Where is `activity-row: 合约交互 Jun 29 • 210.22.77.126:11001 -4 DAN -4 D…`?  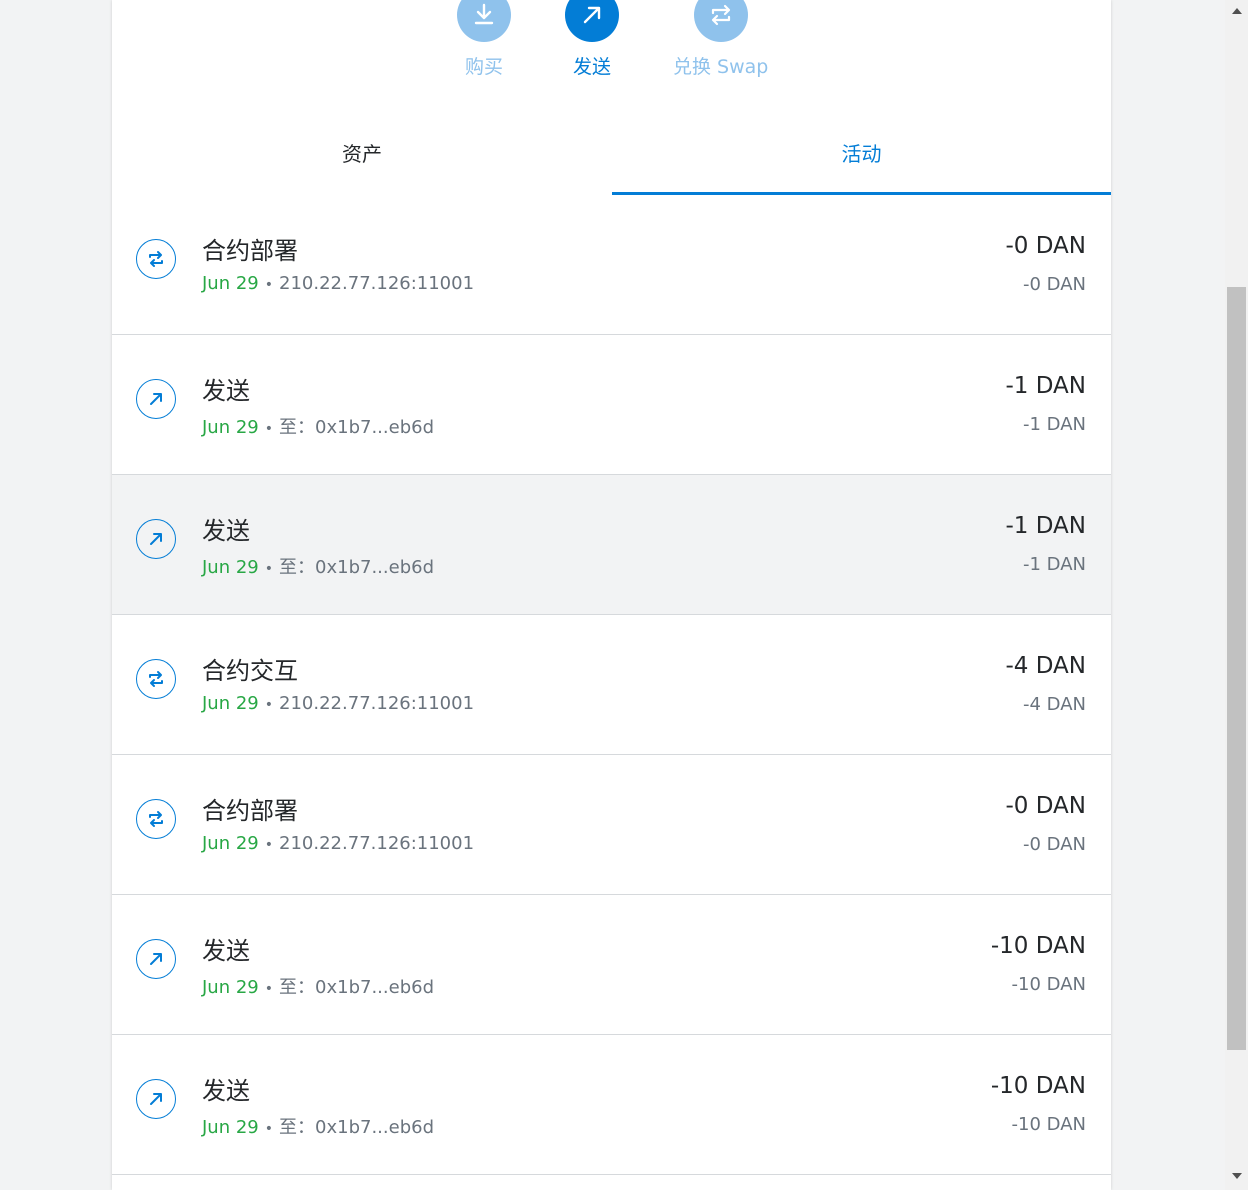
activity-row: 合约交互 Jun 29 • 210.22.77.126:11001 -4 DAN -4 D… is located at coordinates (611, 685).